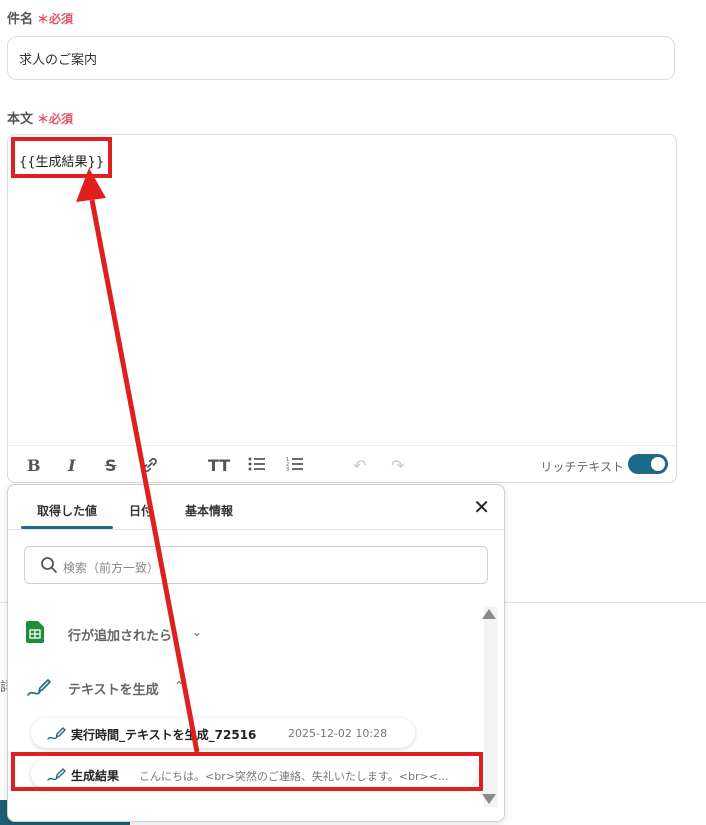 The width and height of the screenshot is (706, 825). Describe the element at coordinates (138, 460) in the screenshot. I see `annotation-arrow` at that location.